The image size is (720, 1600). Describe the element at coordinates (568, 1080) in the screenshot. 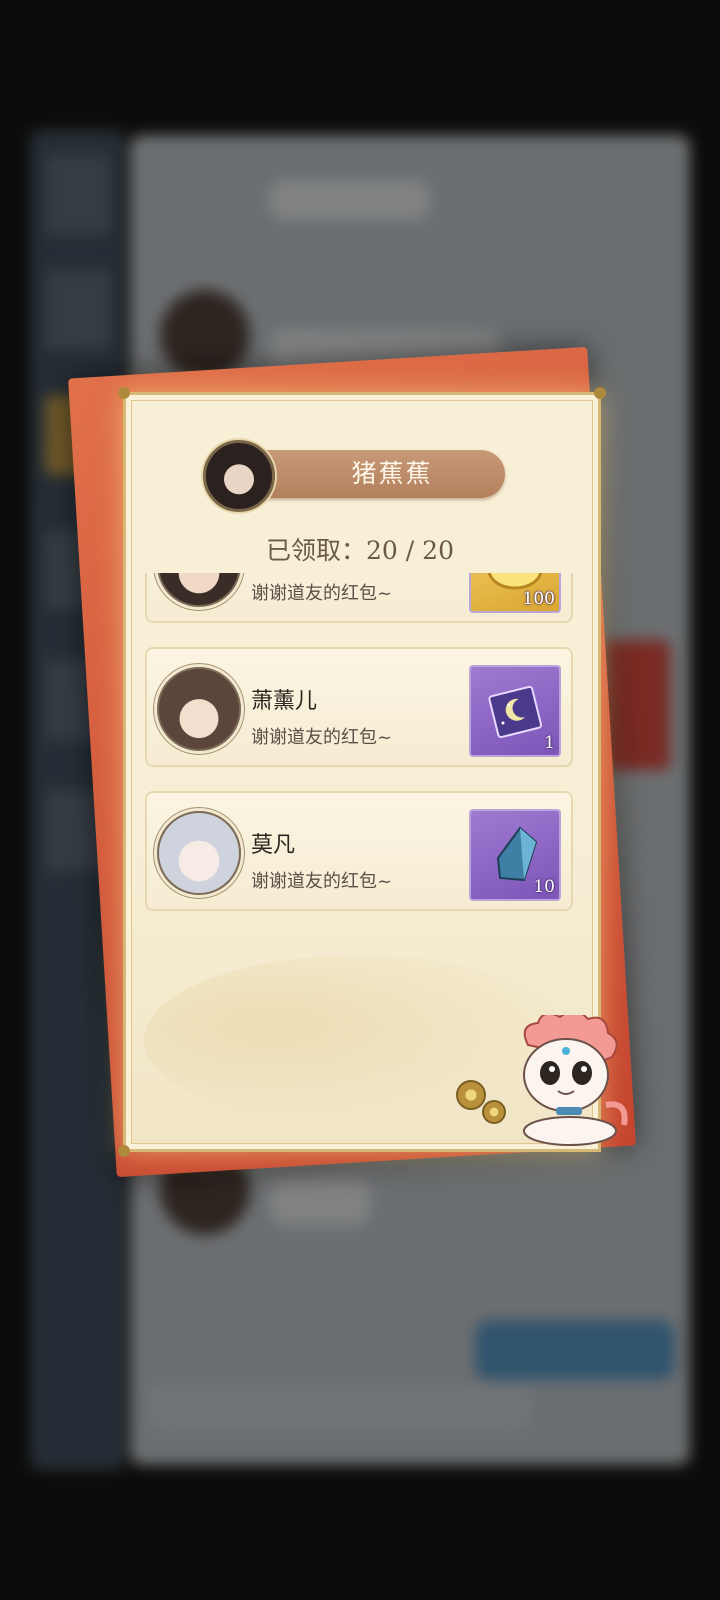

I see `lion-mascot-icon` at that location.